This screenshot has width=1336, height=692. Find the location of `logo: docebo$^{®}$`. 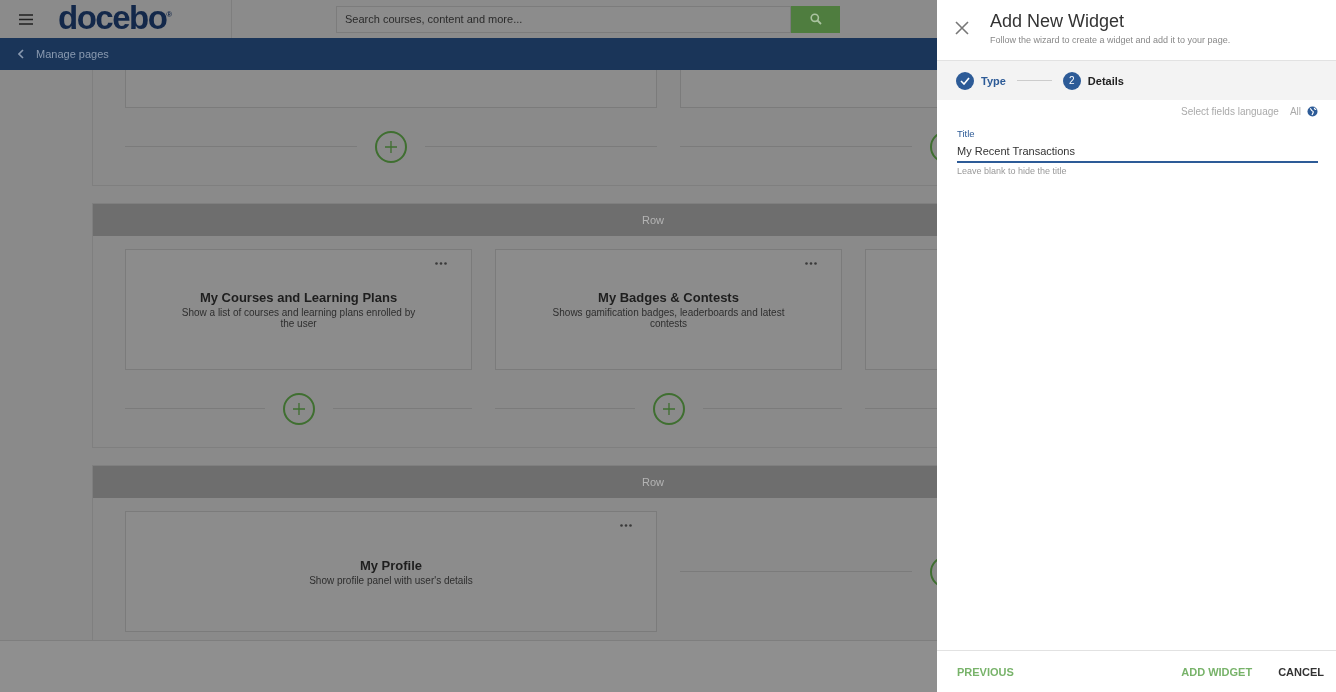

logo: docebo$^{®}$ is located at coordinates (115, 17).